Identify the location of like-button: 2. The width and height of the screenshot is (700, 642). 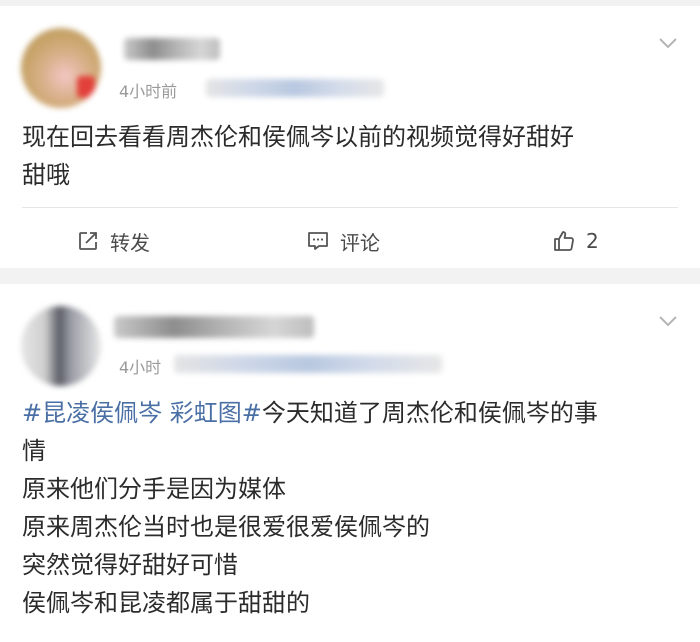
(575, 241).